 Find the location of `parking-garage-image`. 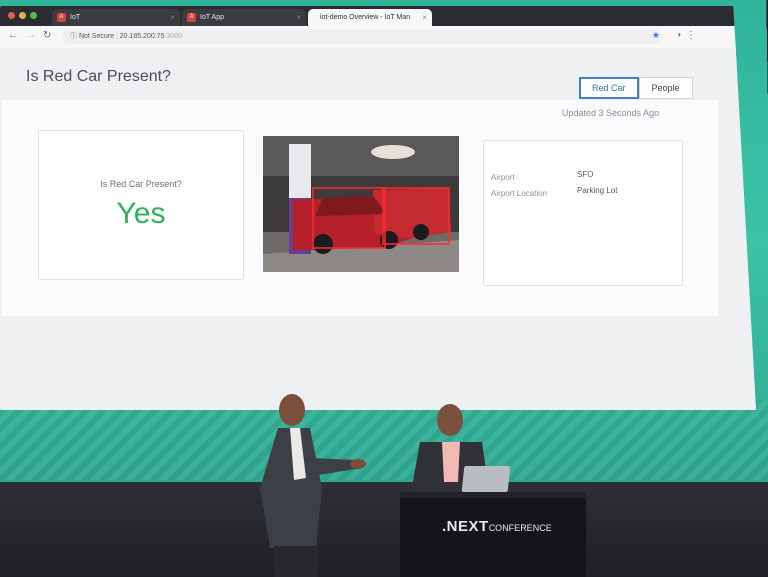

parking-garage-image is located at coordinates (361, 204).